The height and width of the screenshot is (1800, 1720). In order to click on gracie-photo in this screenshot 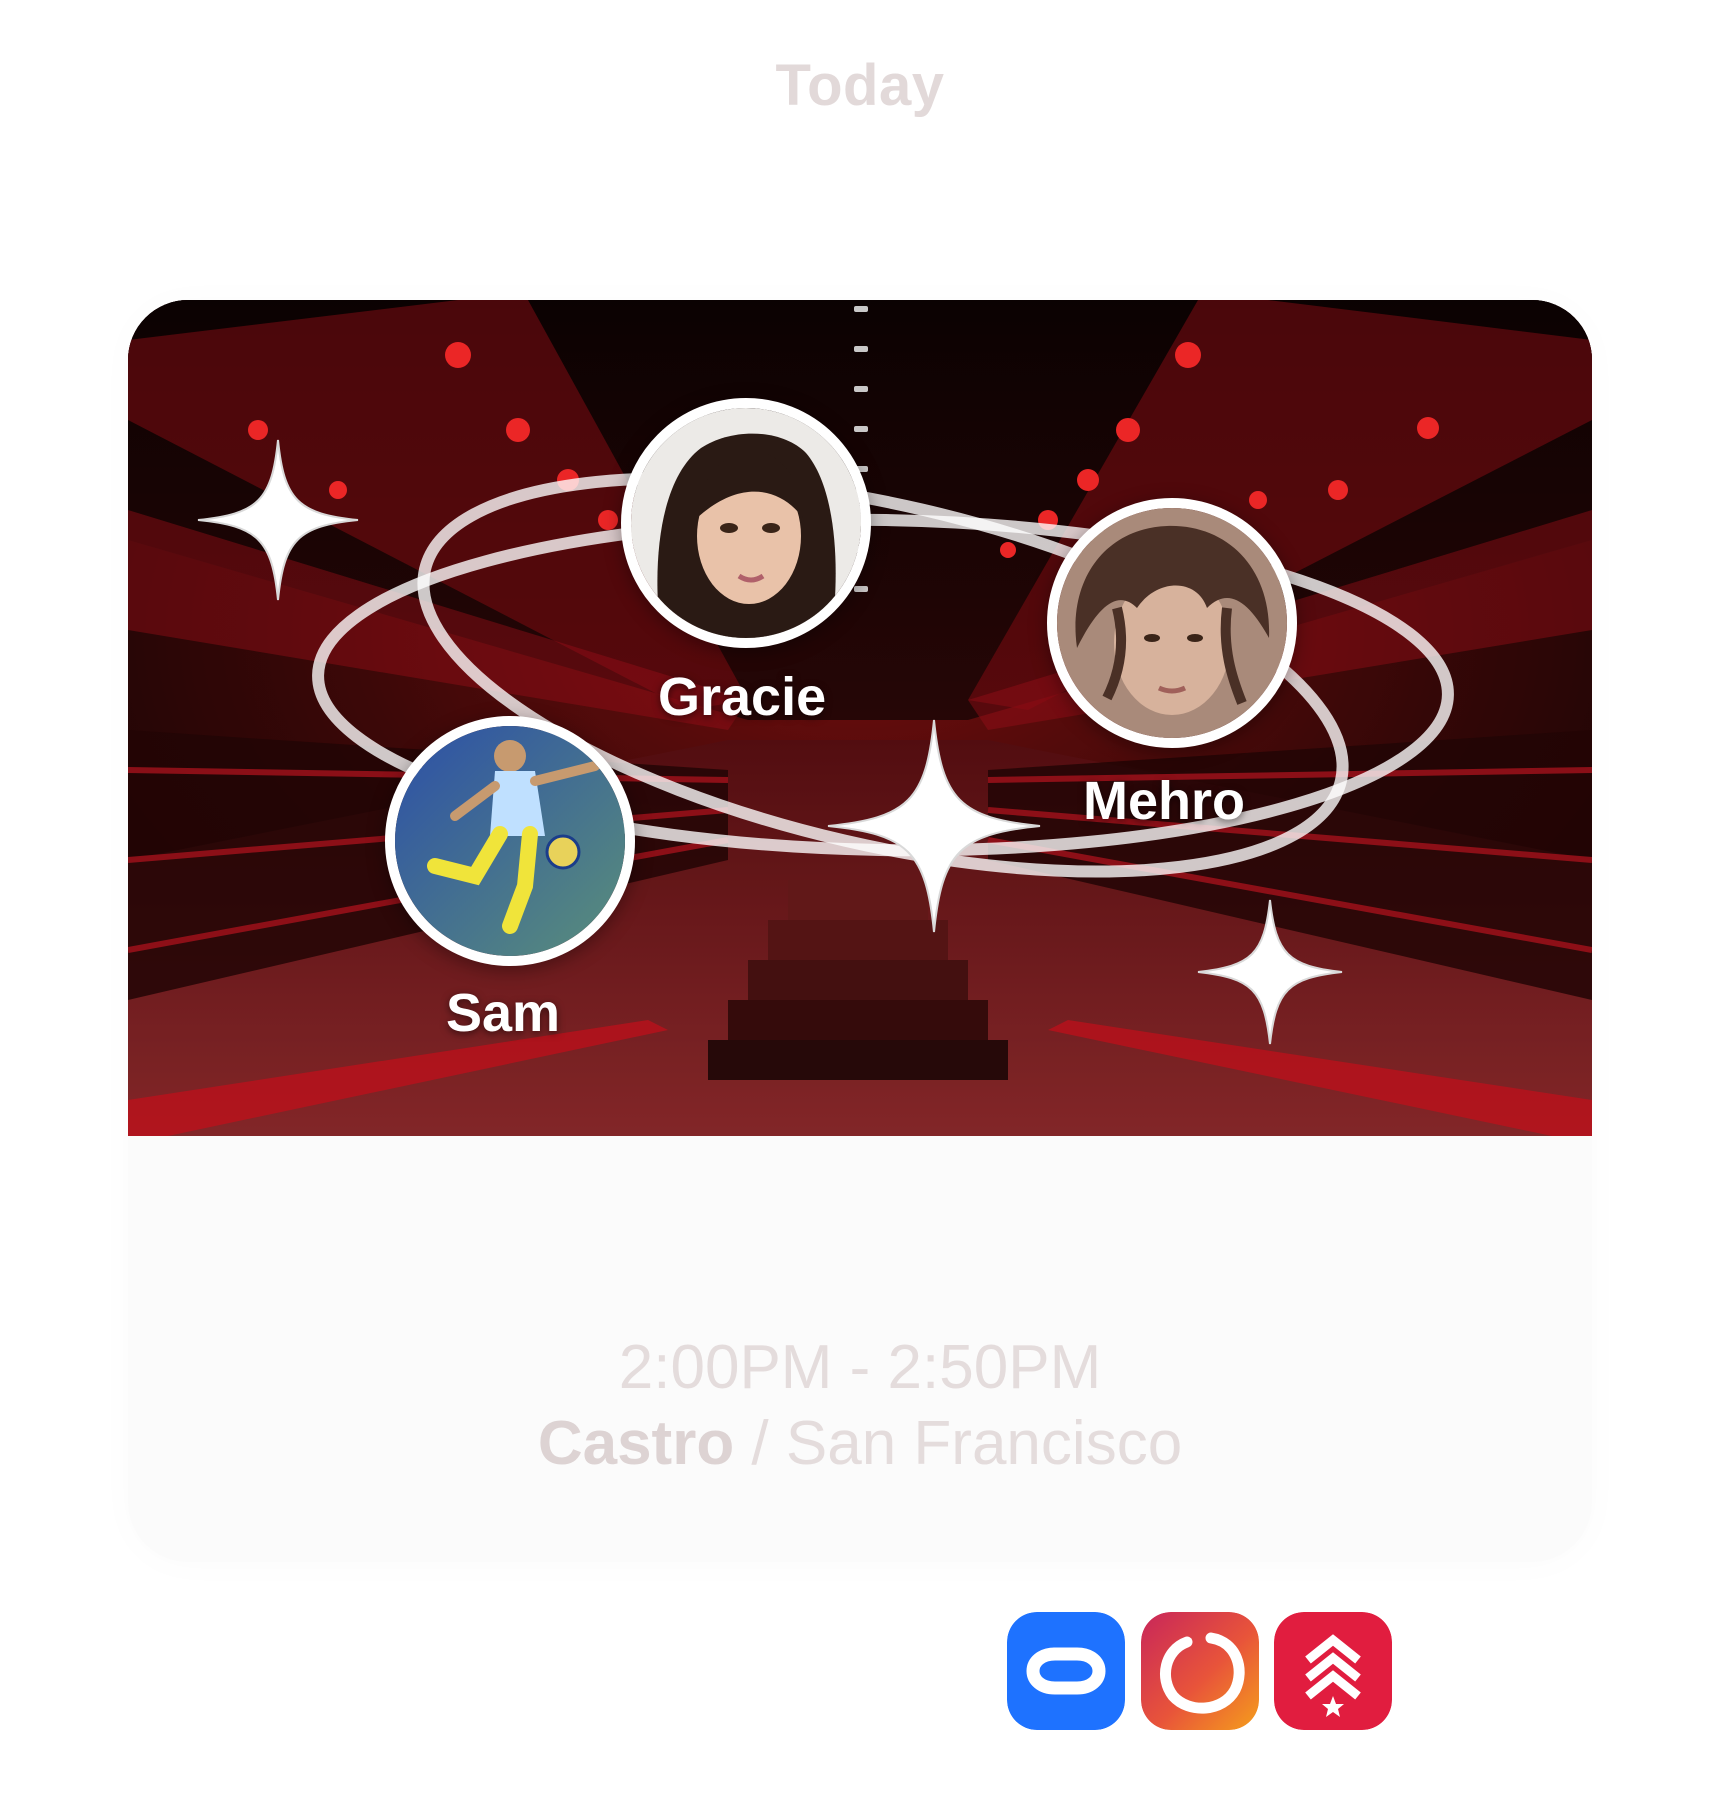, I will do `click(746, 523)`.